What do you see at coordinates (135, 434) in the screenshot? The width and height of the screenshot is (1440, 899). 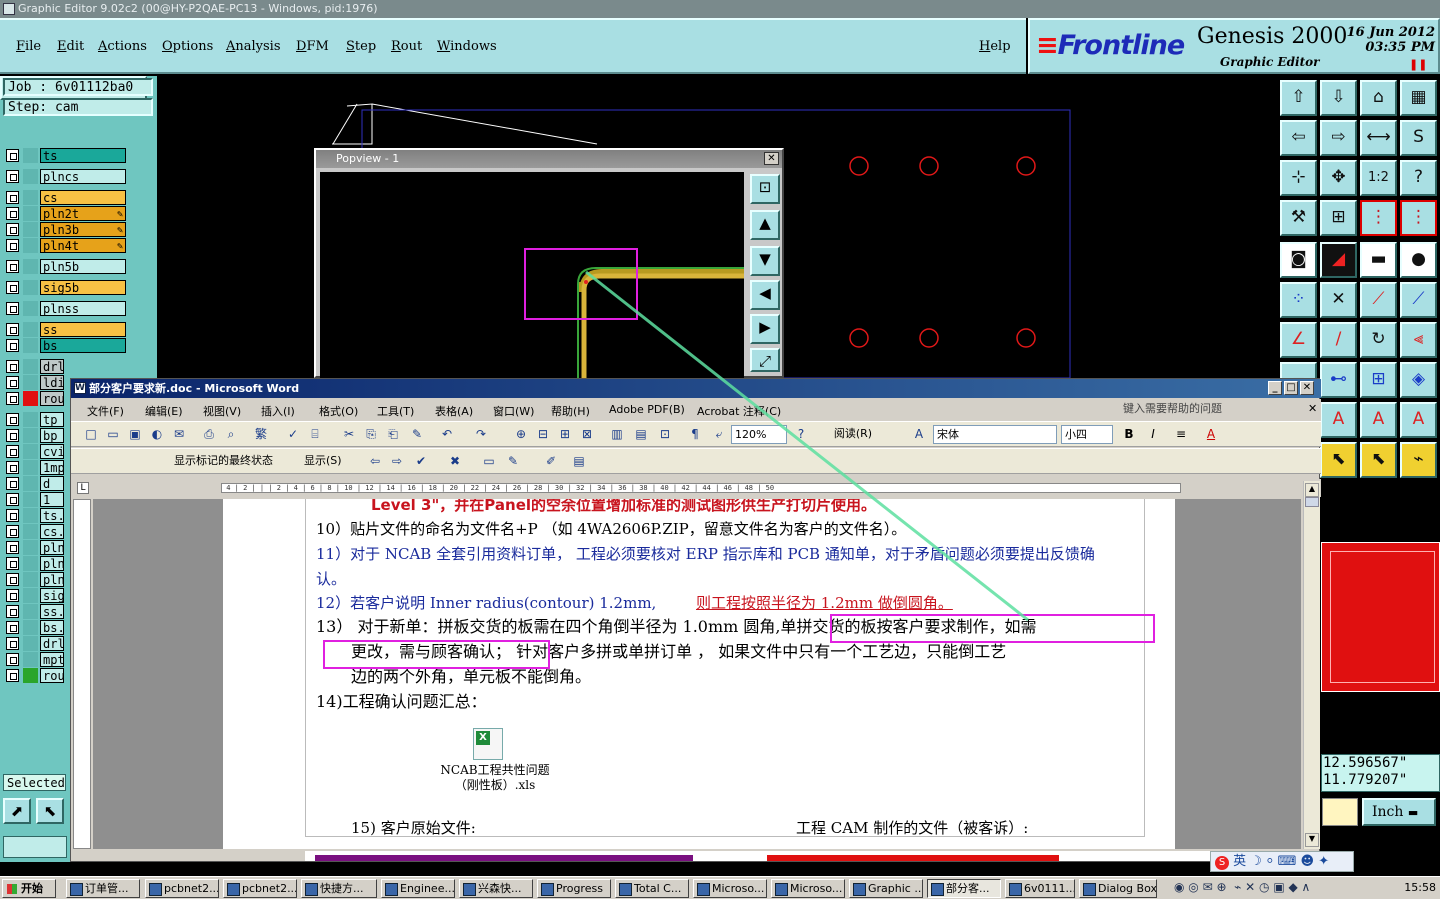 I see `save-icon: ▣` at bounding box center [135, 434].